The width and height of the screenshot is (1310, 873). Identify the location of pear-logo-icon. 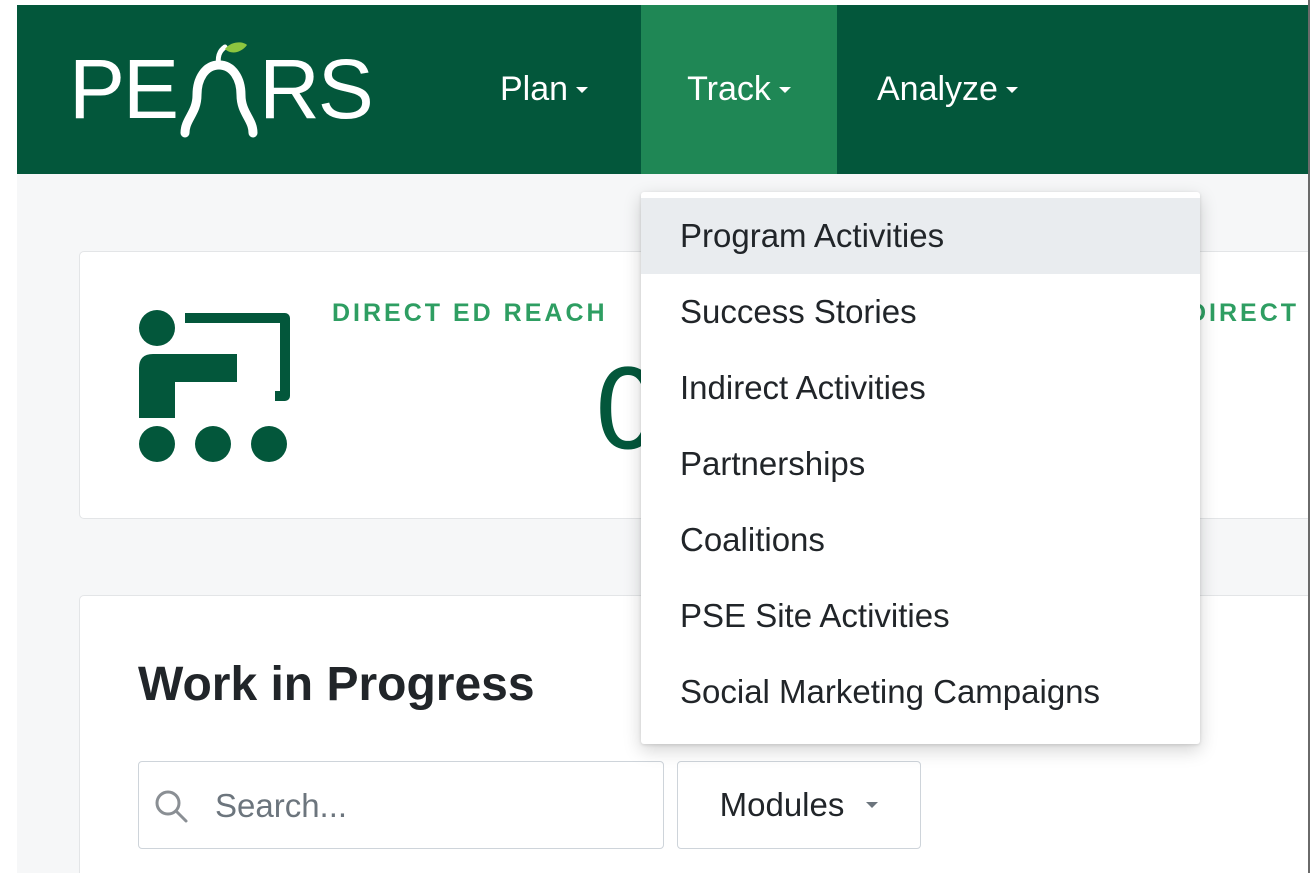
(219, 90).